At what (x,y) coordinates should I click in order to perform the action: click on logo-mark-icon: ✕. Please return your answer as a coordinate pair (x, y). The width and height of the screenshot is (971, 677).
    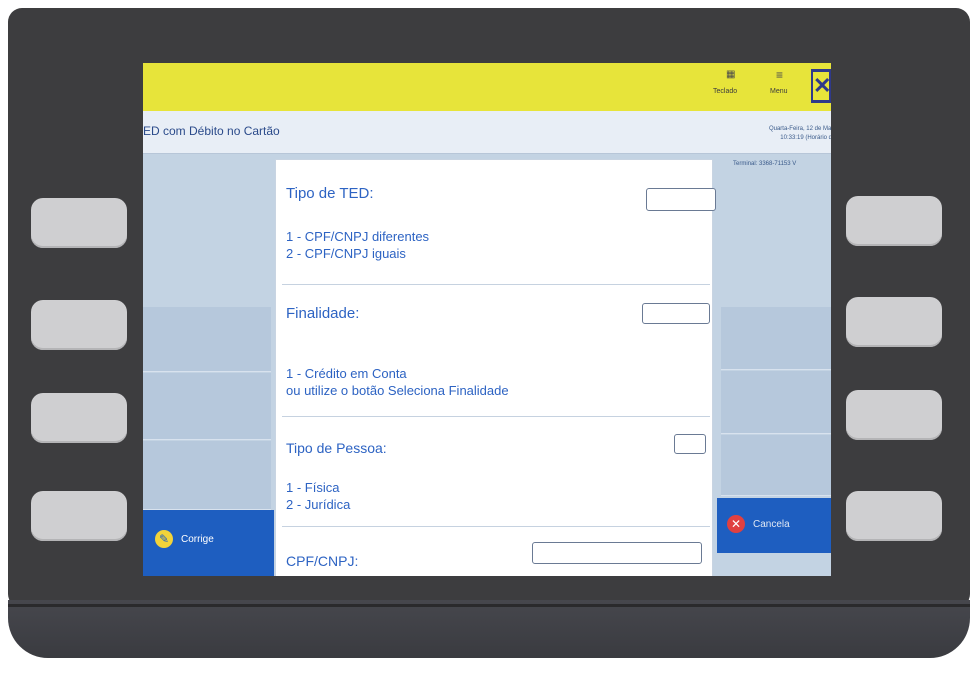
    Looking at the image, I should click on (822, 86).